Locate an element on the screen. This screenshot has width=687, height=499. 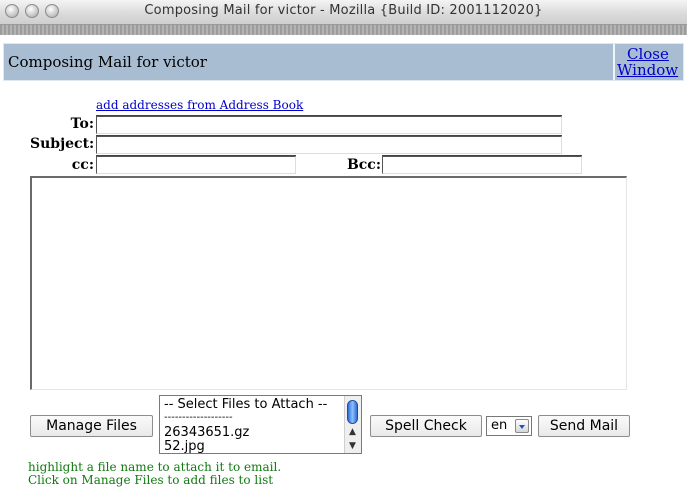
language-selected-value: en is located at coordinates (499, 425).